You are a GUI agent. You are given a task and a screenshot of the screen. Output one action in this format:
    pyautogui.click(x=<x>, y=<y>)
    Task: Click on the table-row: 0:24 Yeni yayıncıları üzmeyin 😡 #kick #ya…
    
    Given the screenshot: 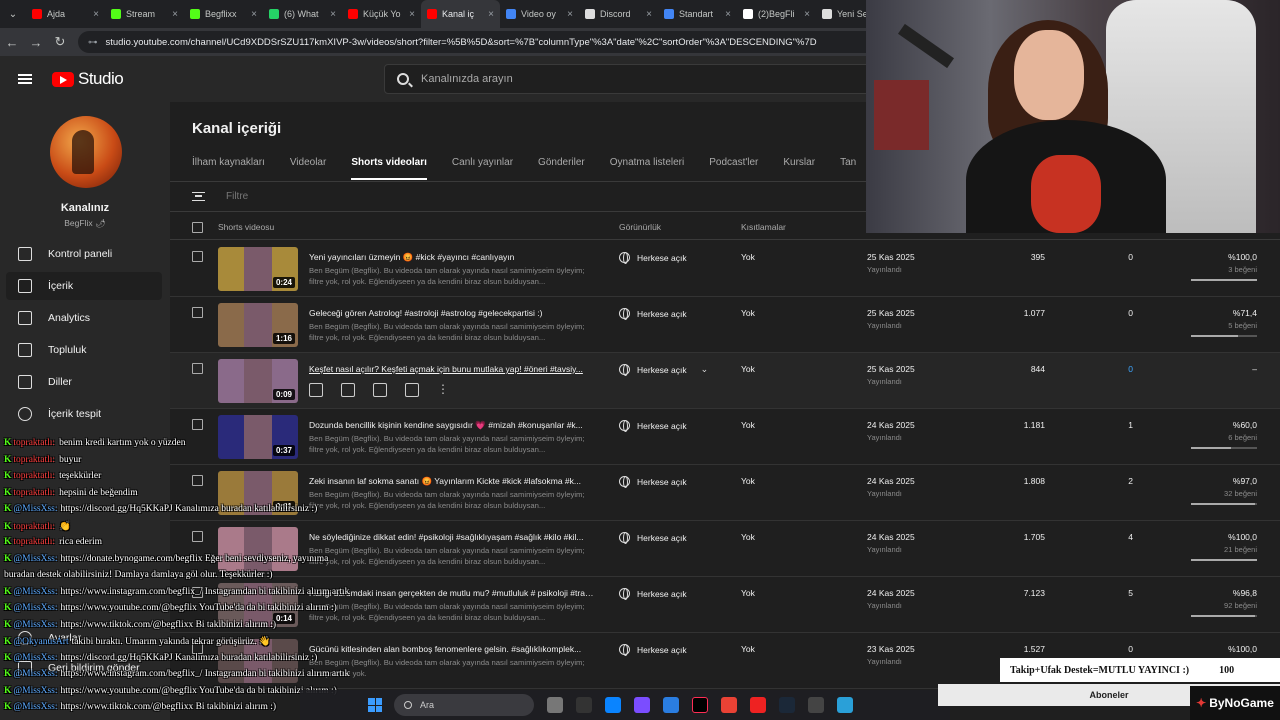 What is the action you would take?
    pyautogui.click(x=725, y=269)
    